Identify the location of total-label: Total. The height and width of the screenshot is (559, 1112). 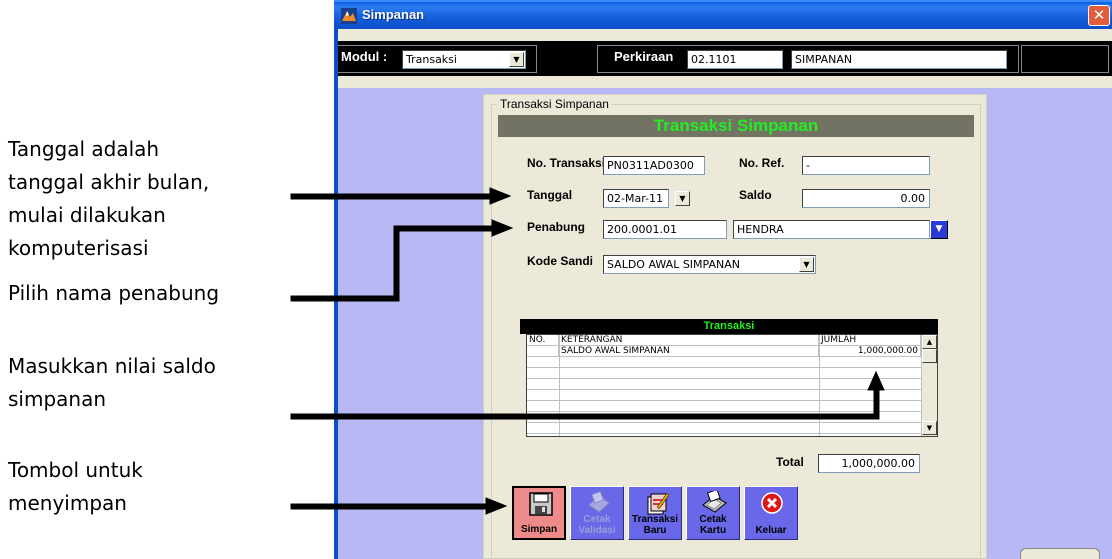
(790, 462).